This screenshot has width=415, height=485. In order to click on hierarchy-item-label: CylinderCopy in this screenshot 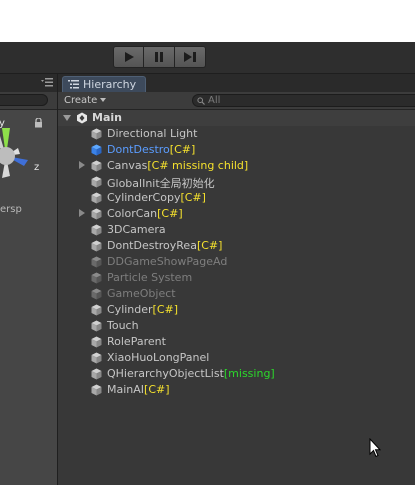, I will do `click(144, 197)`.